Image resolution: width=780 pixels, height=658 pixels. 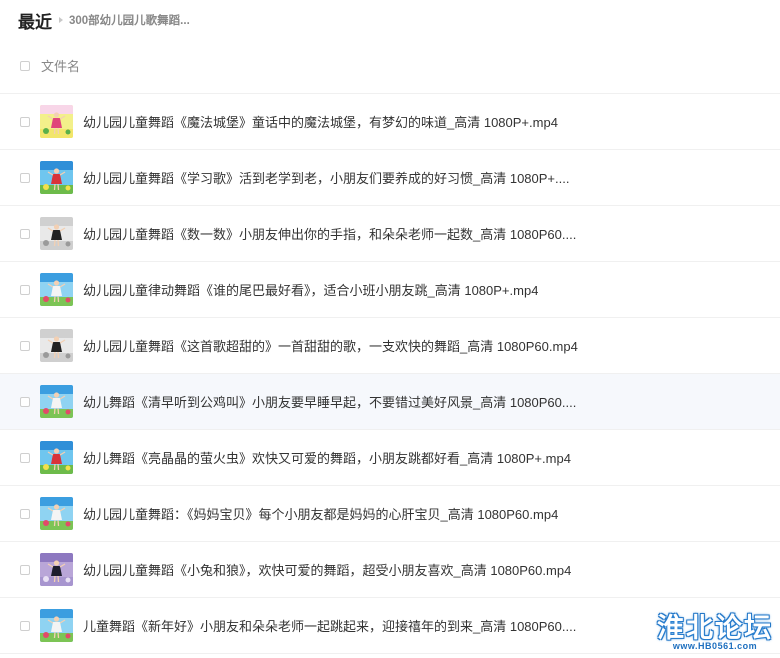 What do you see at coordinates (390, 66) in the screenshot?
I see `file-list-header: 文件名` at bounding box center [390, 66].